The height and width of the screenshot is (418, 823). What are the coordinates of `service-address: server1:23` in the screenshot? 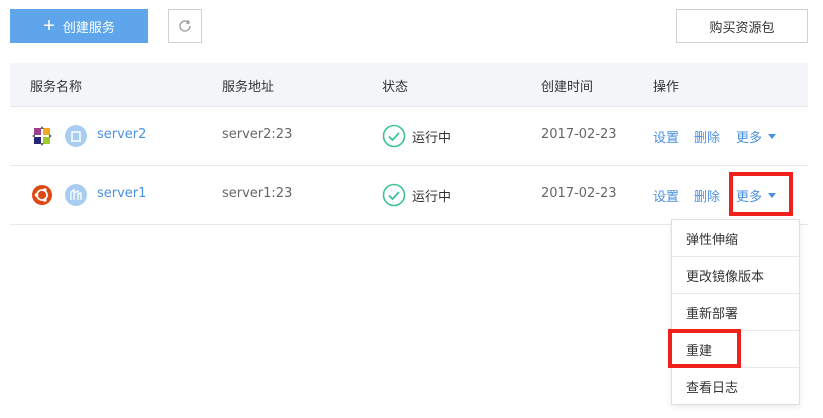 It's located at (257, 193).